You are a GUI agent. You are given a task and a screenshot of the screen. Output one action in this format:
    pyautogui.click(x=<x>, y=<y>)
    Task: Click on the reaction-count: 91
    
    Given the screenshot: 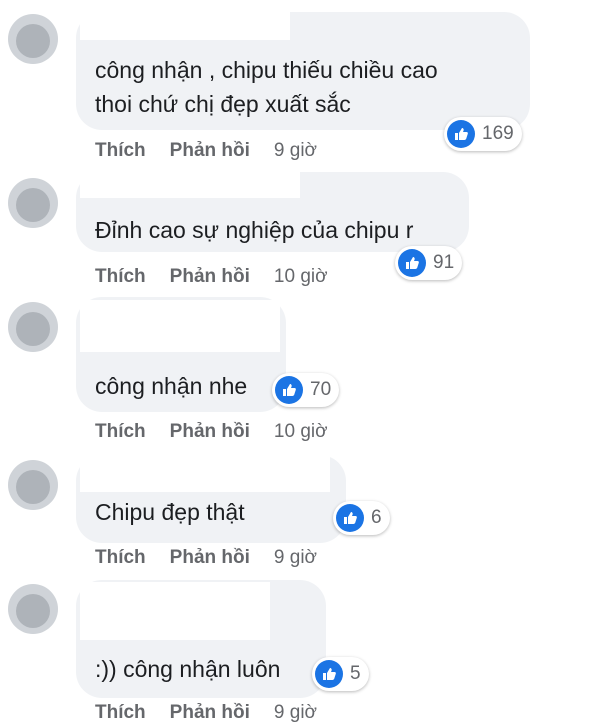 What is the action you would take?
    pyautogui.click(x=444, y=262)
    